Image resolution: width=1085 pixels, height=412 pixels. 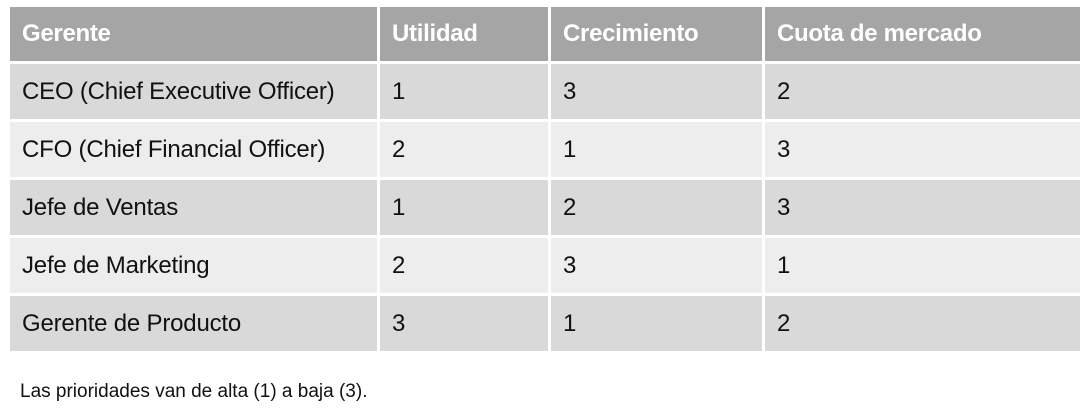 I want to click on table-row: CFO (Chief Financial Officer) 2 1 3, so click(x=545, y=149).